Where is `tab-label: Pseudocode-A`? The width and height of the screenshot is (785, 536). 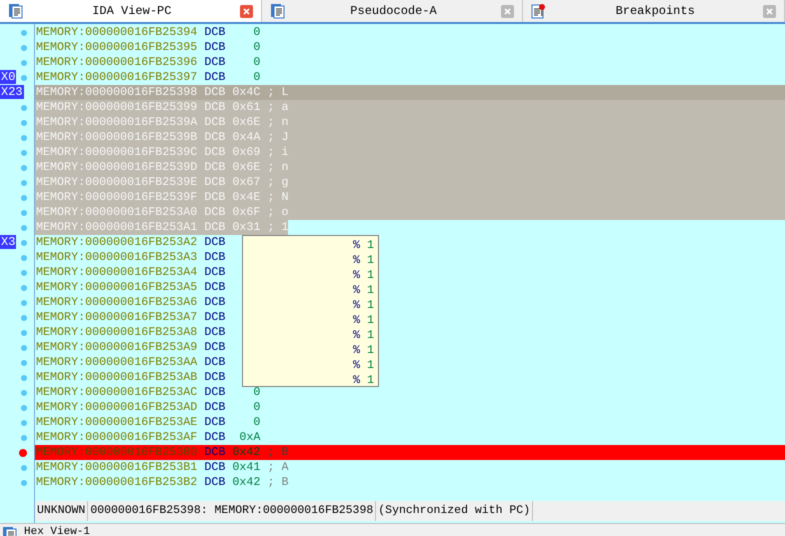 tab-label: Pseudocode-A is located at coordinates (393, 11).